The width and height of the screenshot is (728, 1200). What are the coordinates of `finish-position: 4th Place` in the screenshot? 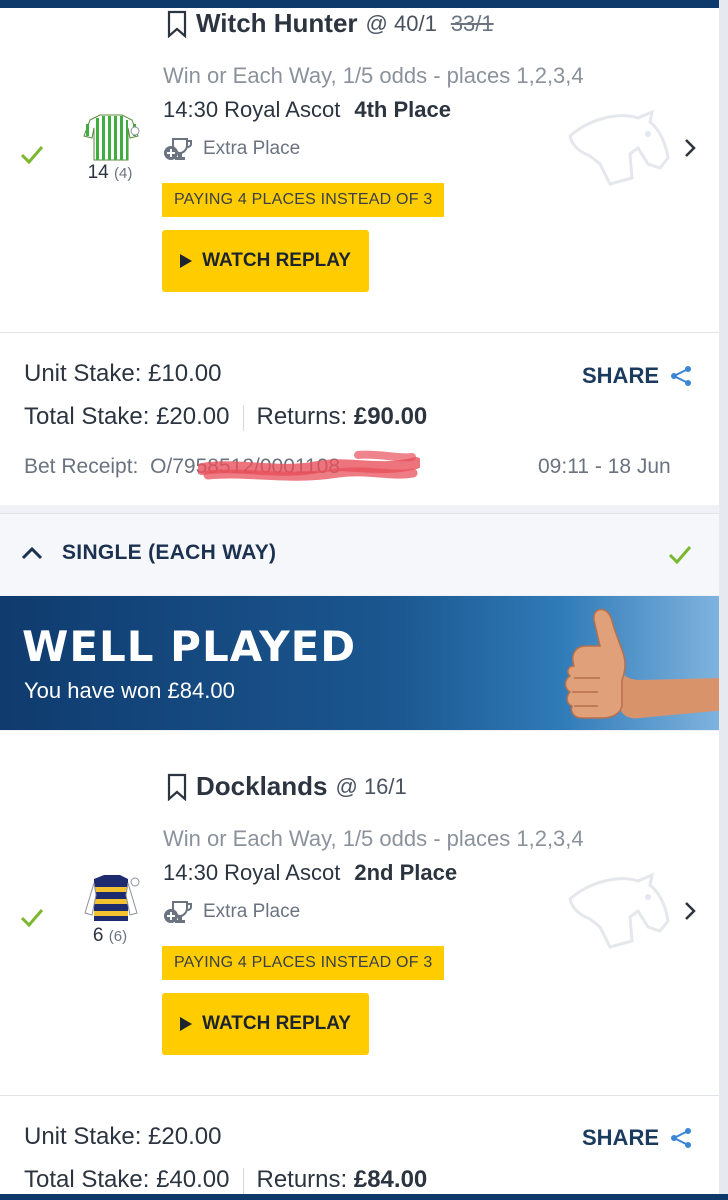 It's located at (402, 109).